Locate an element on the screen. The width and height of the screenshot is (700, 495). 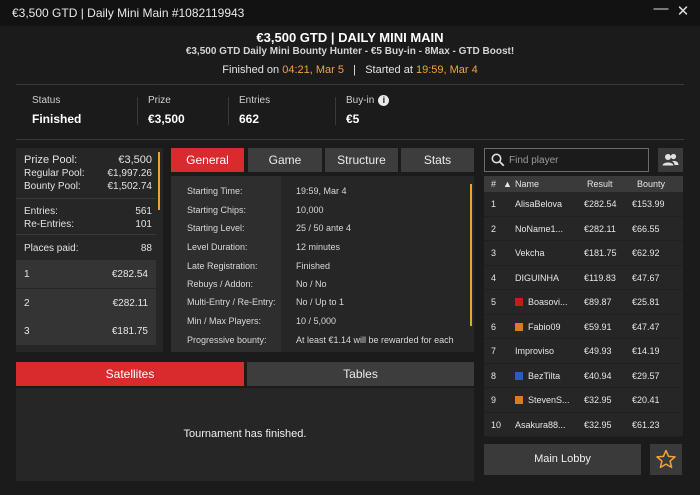
users-icon is located at coordinates (670, 159).